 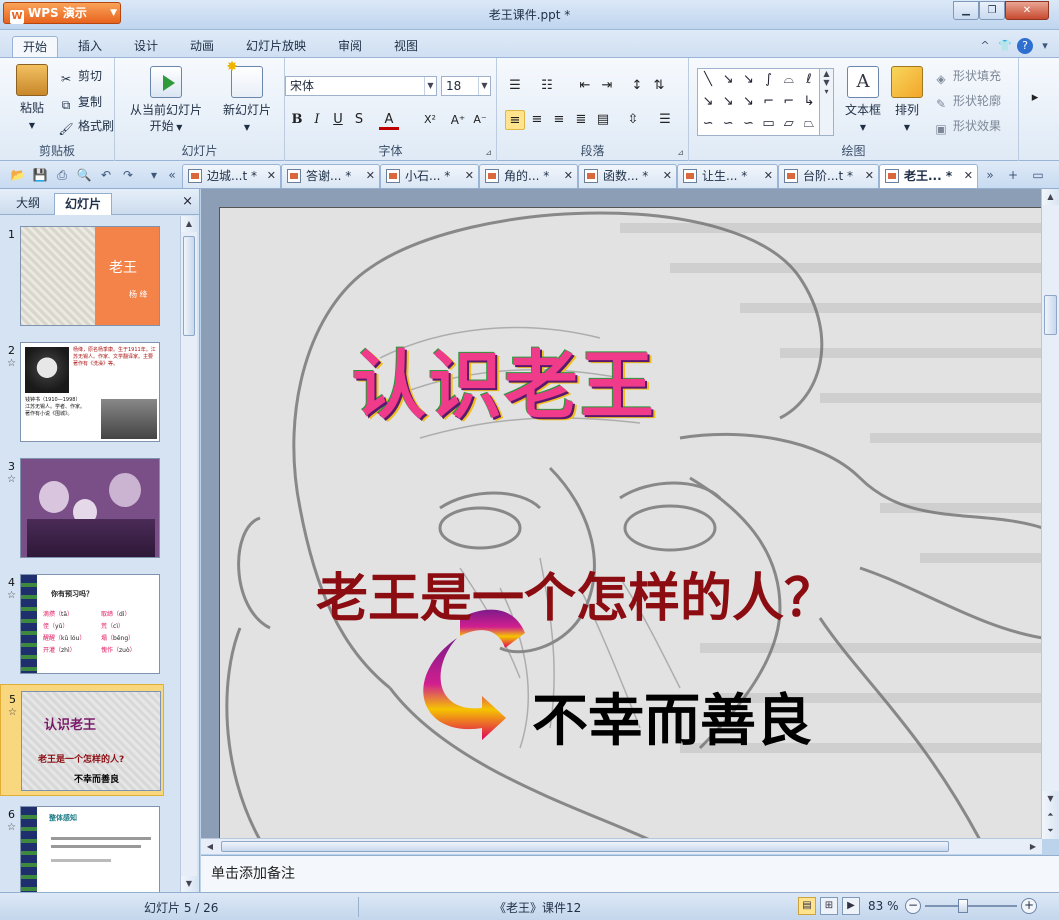 What do you see at coordinates (967, 76) in the screenshot?
I see `shape-fill-button: ◈ 形状填充` at bounding box center [967, 76].